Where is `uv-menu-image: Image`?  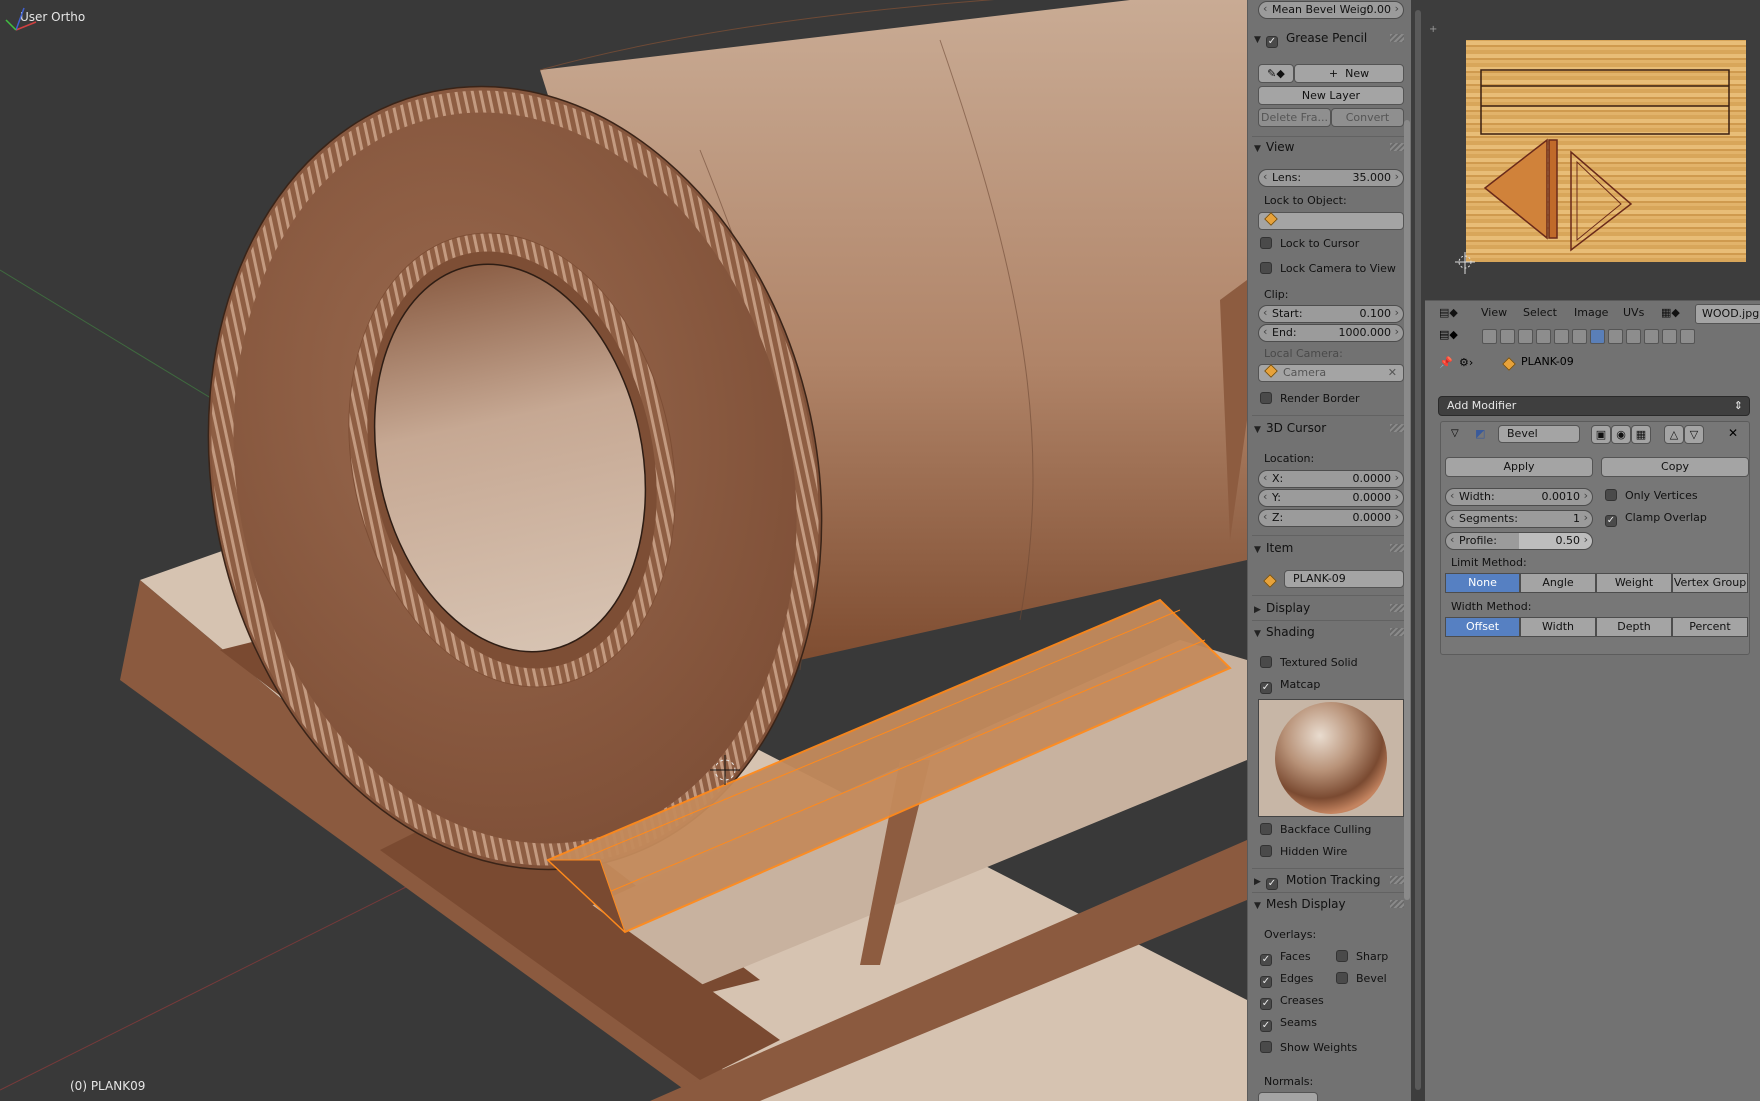 uv-menu-image: Image is located at coordinates (1591, 313).